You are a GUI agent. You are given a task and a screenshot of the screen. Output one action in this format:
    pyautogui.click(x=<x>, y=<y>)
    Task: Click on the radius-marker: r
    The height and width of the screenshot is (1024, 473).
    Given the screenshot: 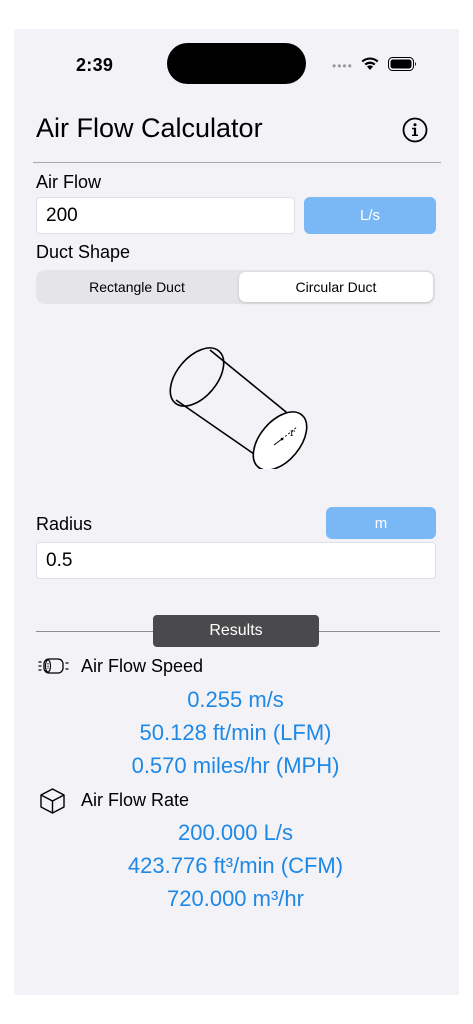 What is the action you would take?
    pyautogui.click(x=292, y=433)
    